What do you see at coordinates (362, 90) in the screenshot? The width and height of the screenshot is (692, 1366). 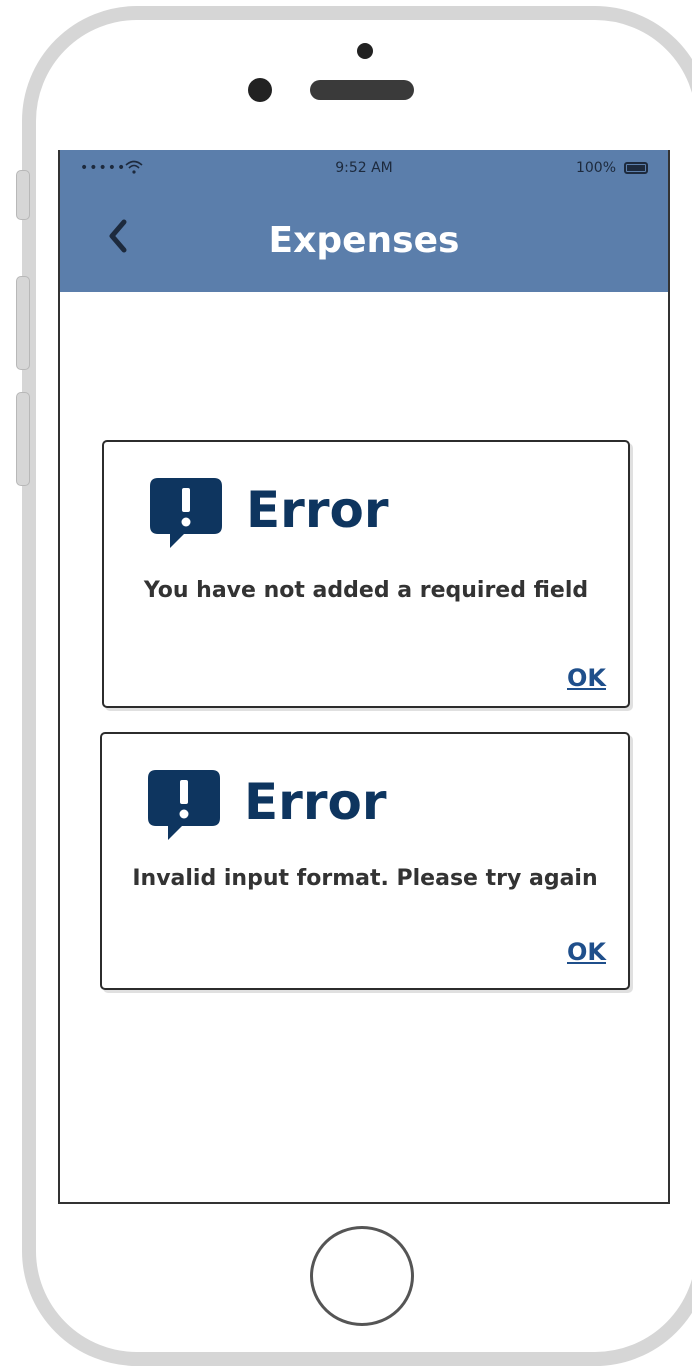 I see `earpiece-speaker` at bounding box center [362, 90].